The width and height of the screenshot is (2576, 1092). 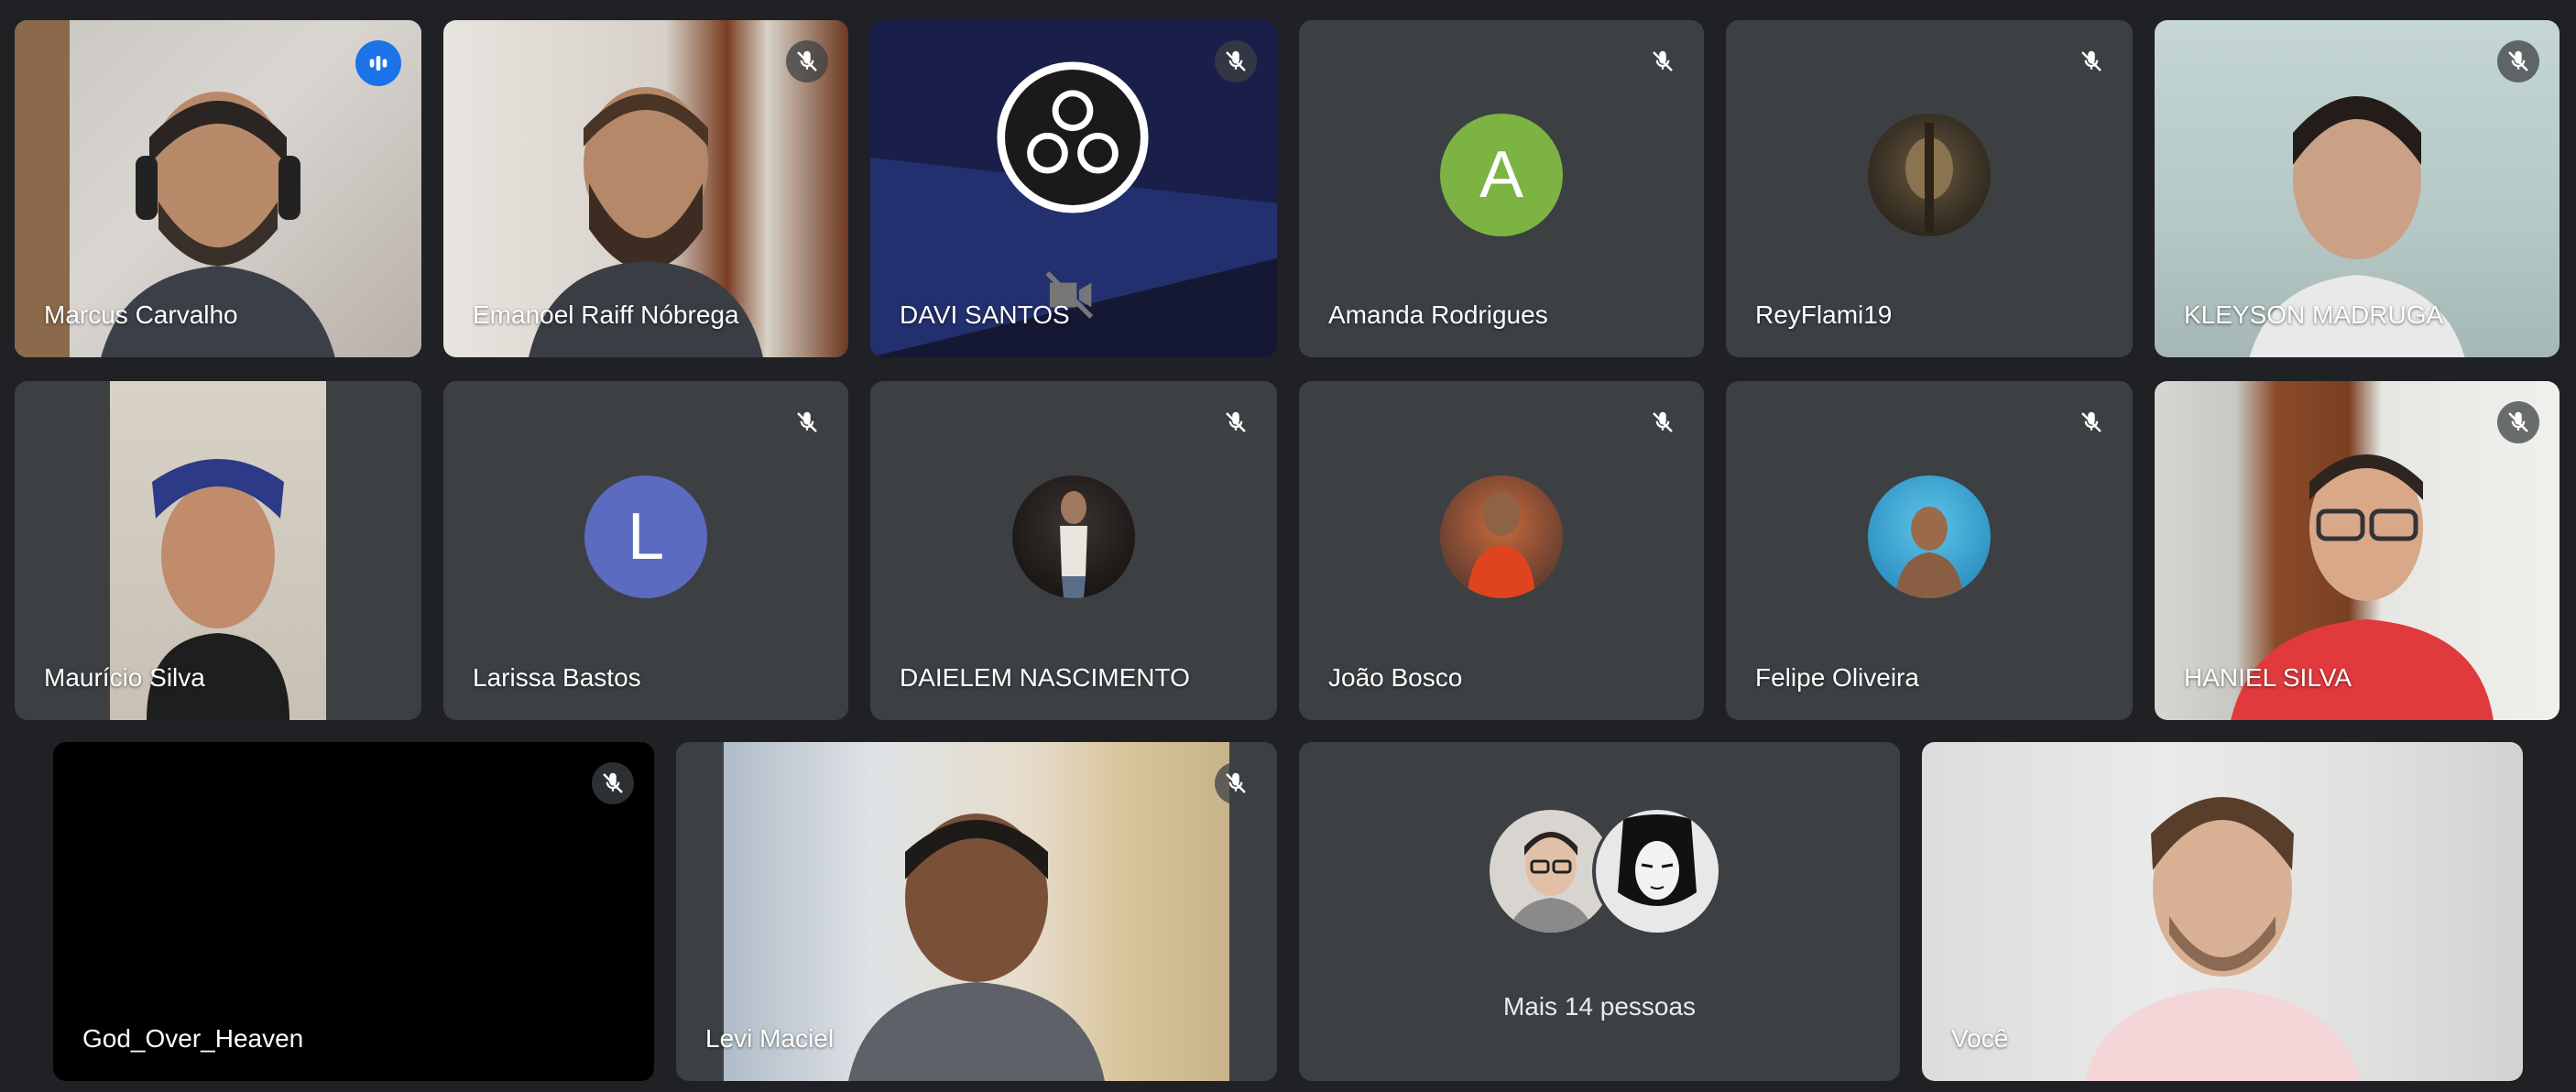 I want to click on participant-tile-joao-bosco: João Bosco, so click(x=1502, y=550).